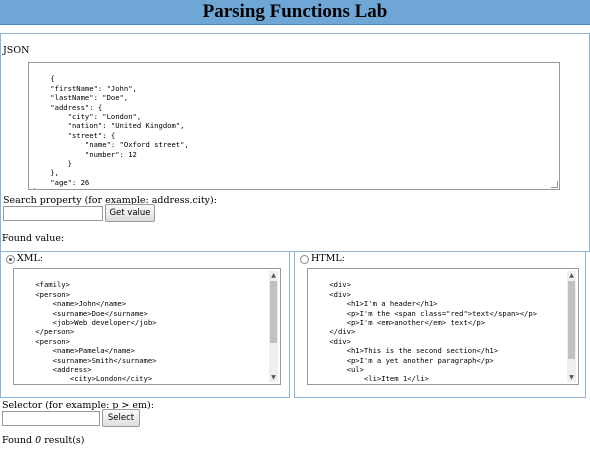 Image resolution: width=590 pixels, height=449 pixels. Describe the element at coordinates (328, 258) in the screenshot. I see `html-radio-label: HTML:` at that location.